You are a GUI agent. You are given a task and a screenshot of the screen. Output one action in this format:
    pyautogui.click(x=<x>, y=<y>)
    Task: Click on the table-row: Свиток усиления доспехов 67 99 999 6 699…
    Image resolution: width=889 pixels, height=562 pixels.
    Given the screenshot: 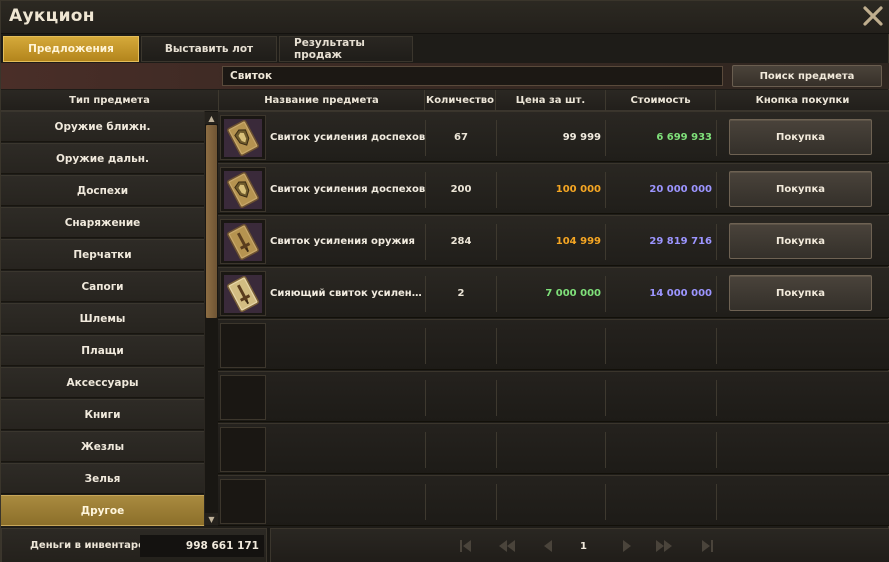 What is the action you would take?
    pyautogui.click(x=553, y=136)
    